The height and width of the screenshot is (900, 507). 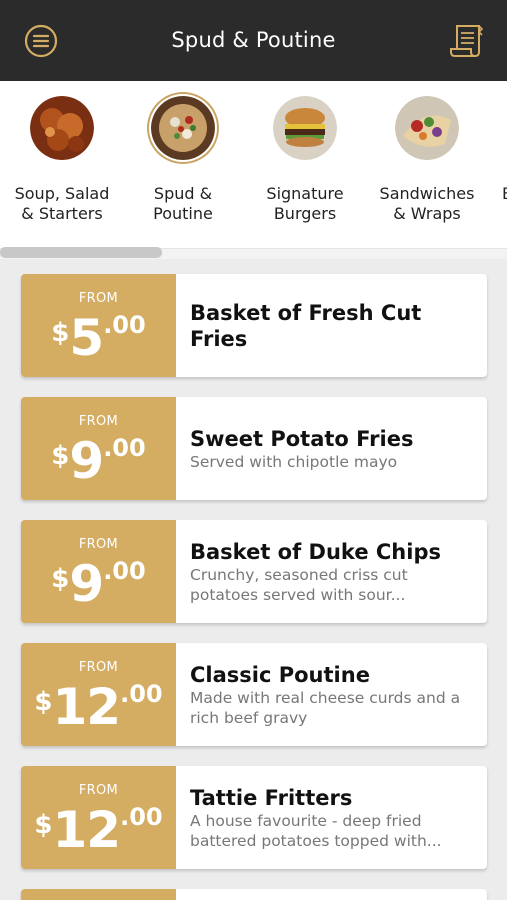 What do you see at coordinates (183, 213) in the screenshot?
I see `category-label-line: Poutine` at bounding box center [183, 213].